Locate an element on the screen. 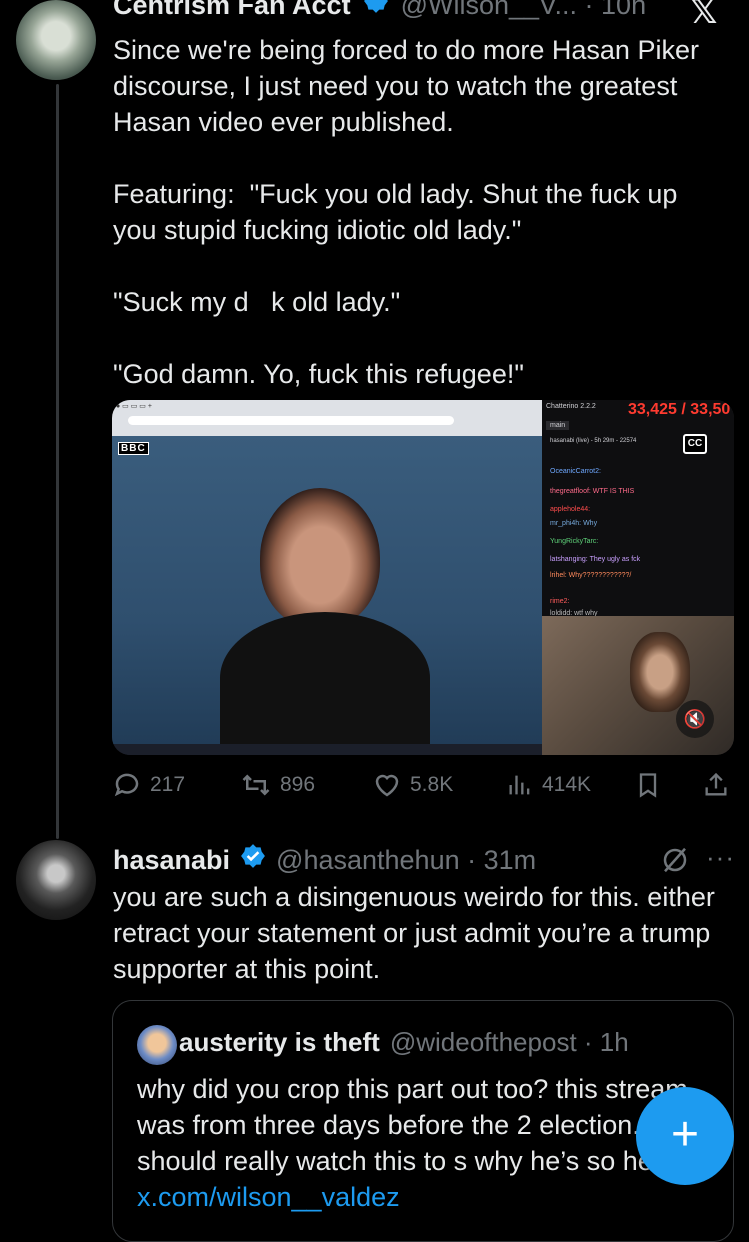 The image size is (749, 1242). thread-connector-line is located at coordinates (57, 461).